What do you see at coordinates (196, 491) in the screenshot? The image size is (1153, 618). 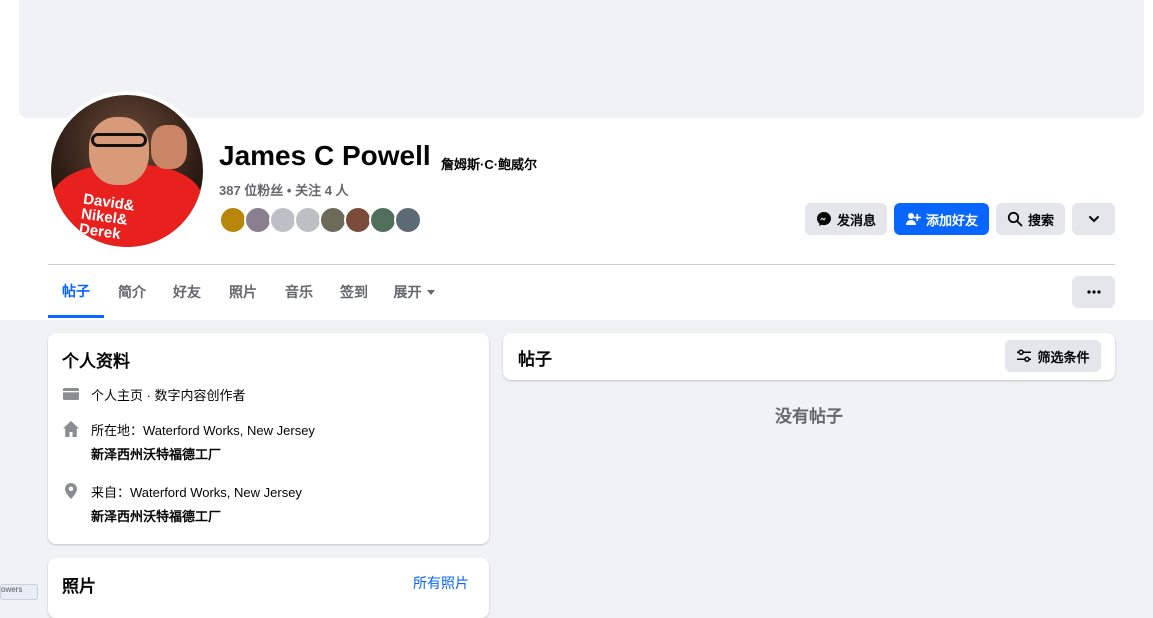 I see `from-text: 来自：Waterford Works, New Jersey` at bounding box center [196, 491].